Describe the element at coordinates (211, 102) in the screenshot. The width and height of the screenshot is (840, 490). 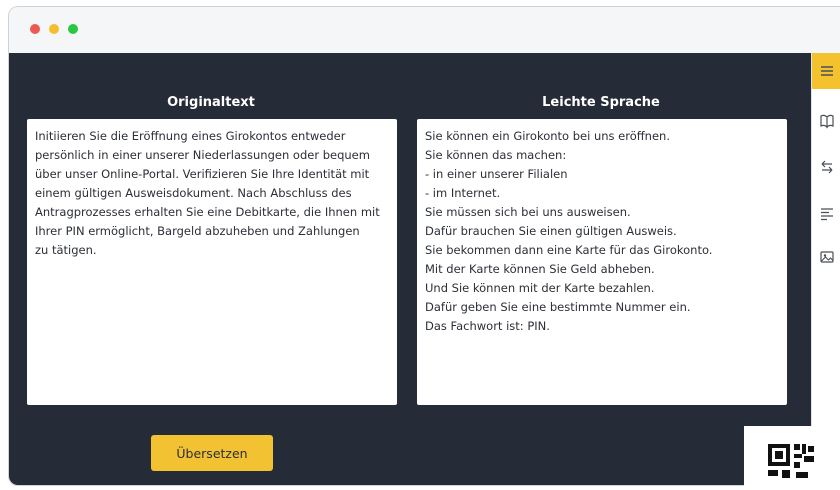
I see `original-text-title: Originaltext` at that location.